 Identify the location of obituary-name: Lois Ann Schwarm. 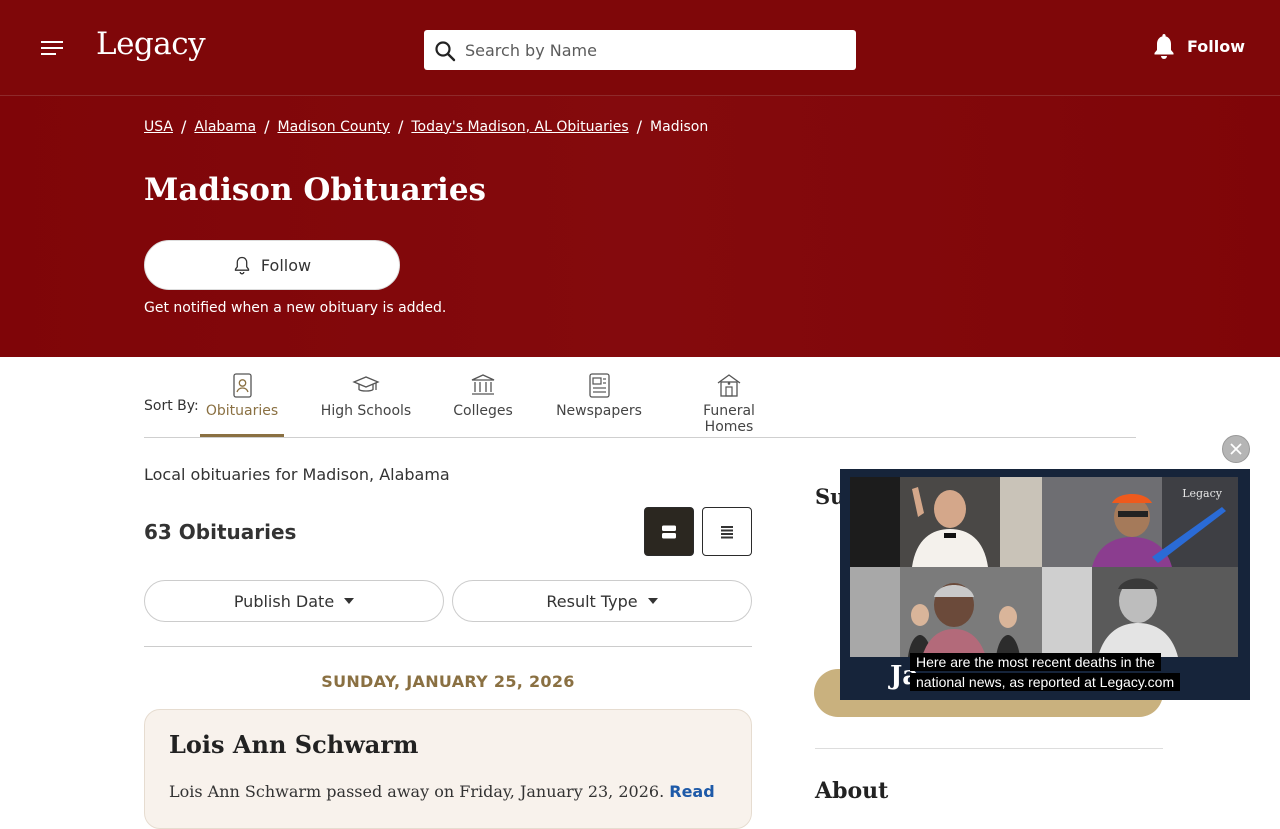
(293, 744).